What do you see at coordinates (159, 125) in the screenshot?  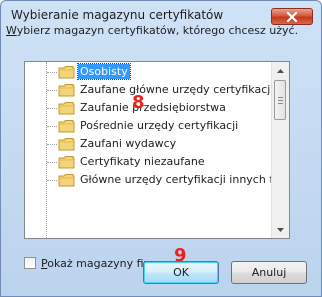 I see `tree-item-label: Pośrednie urzędy certyfikacji` at bounding box center [159, 125].